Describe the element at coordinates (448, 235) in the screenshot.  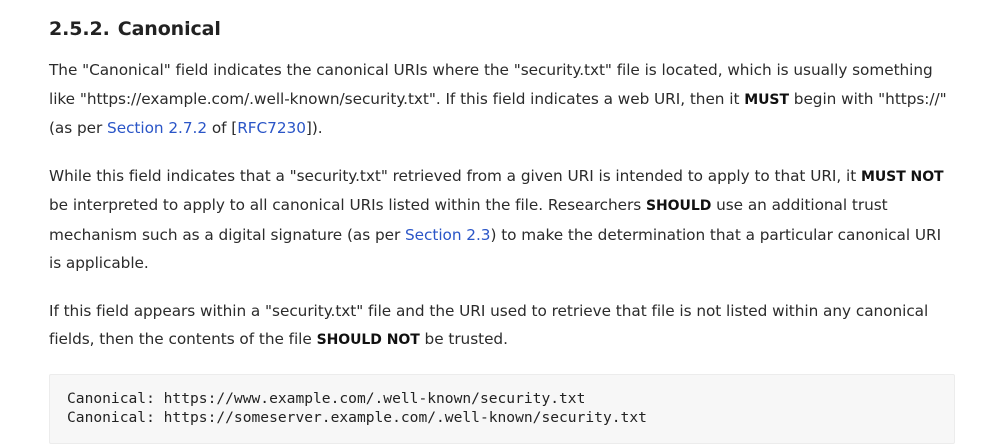
I see `link-section-2-3: Section 2.3` at that location.